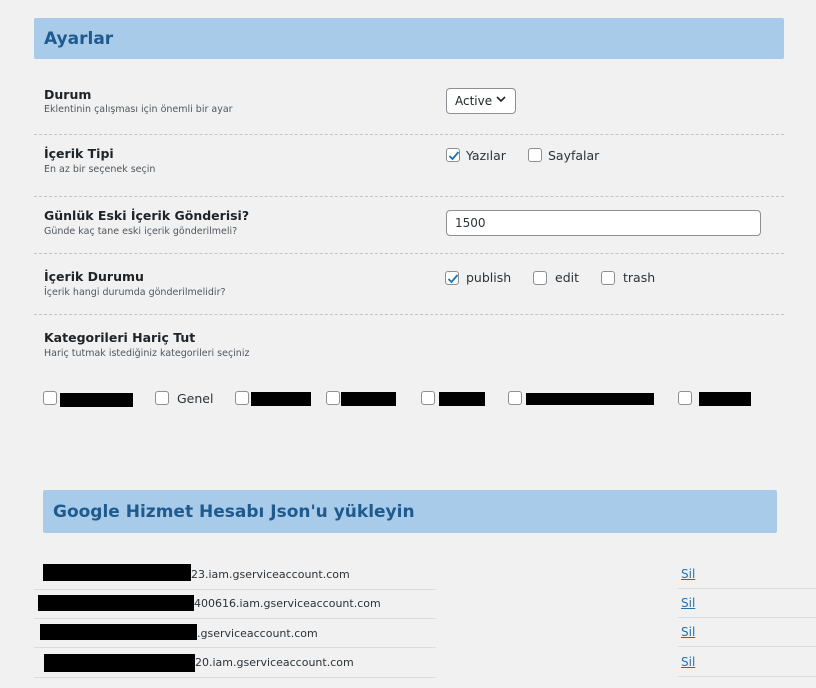 This screenshot has width=816, height=688. Describe the element at coordinates (79, 153) in the screenshot. I see `icerik-tipi-label: İçerik Tipi` at that location.